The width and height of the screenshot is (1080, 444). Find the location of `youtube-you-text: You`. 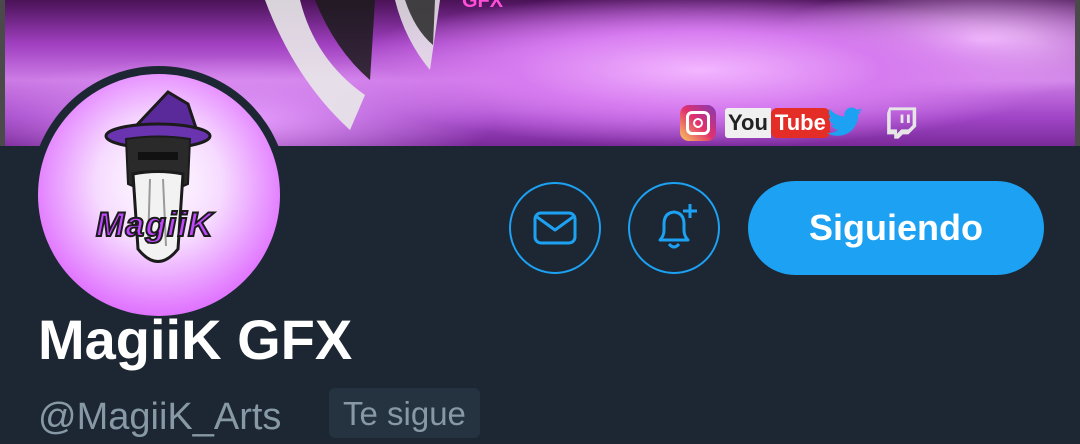

youtube-you-text: You is located at coordinates (748, 123).